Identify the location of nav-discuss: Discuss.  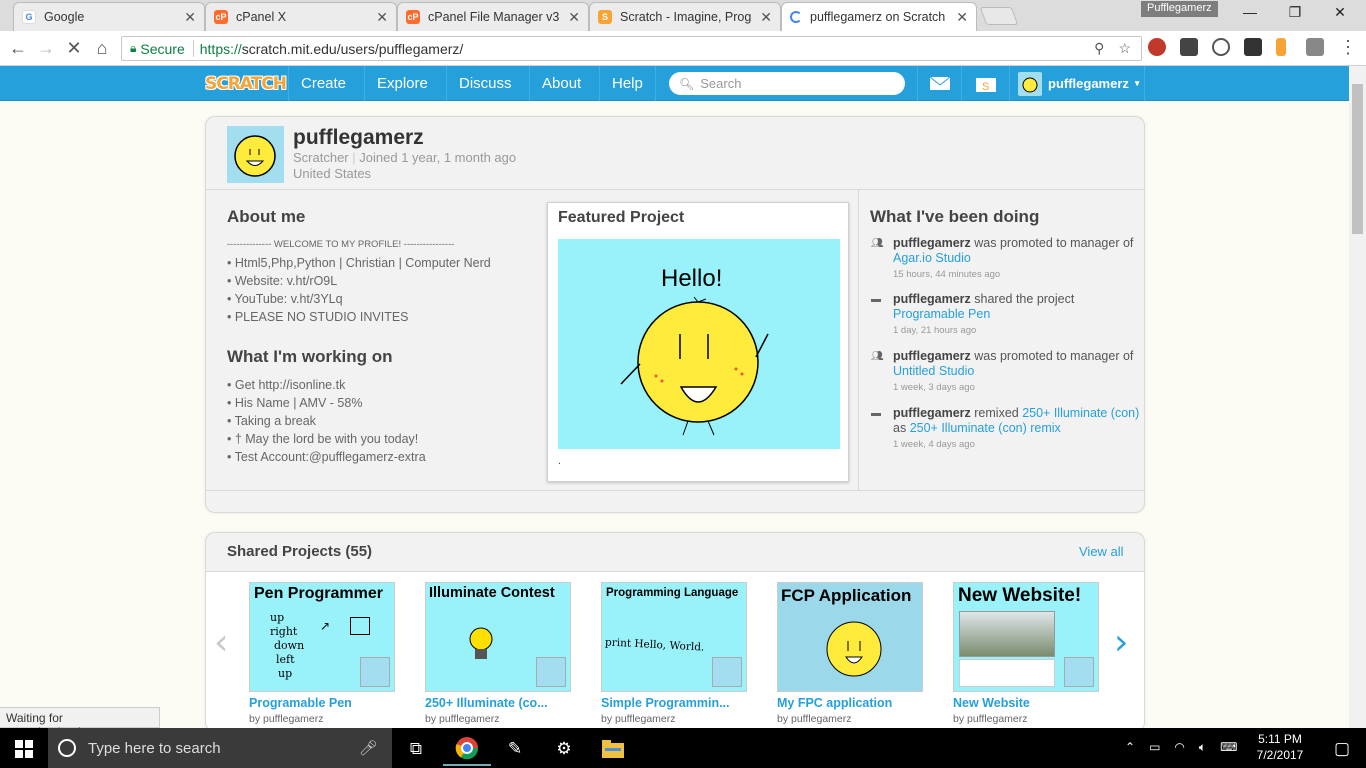
(485, 83).